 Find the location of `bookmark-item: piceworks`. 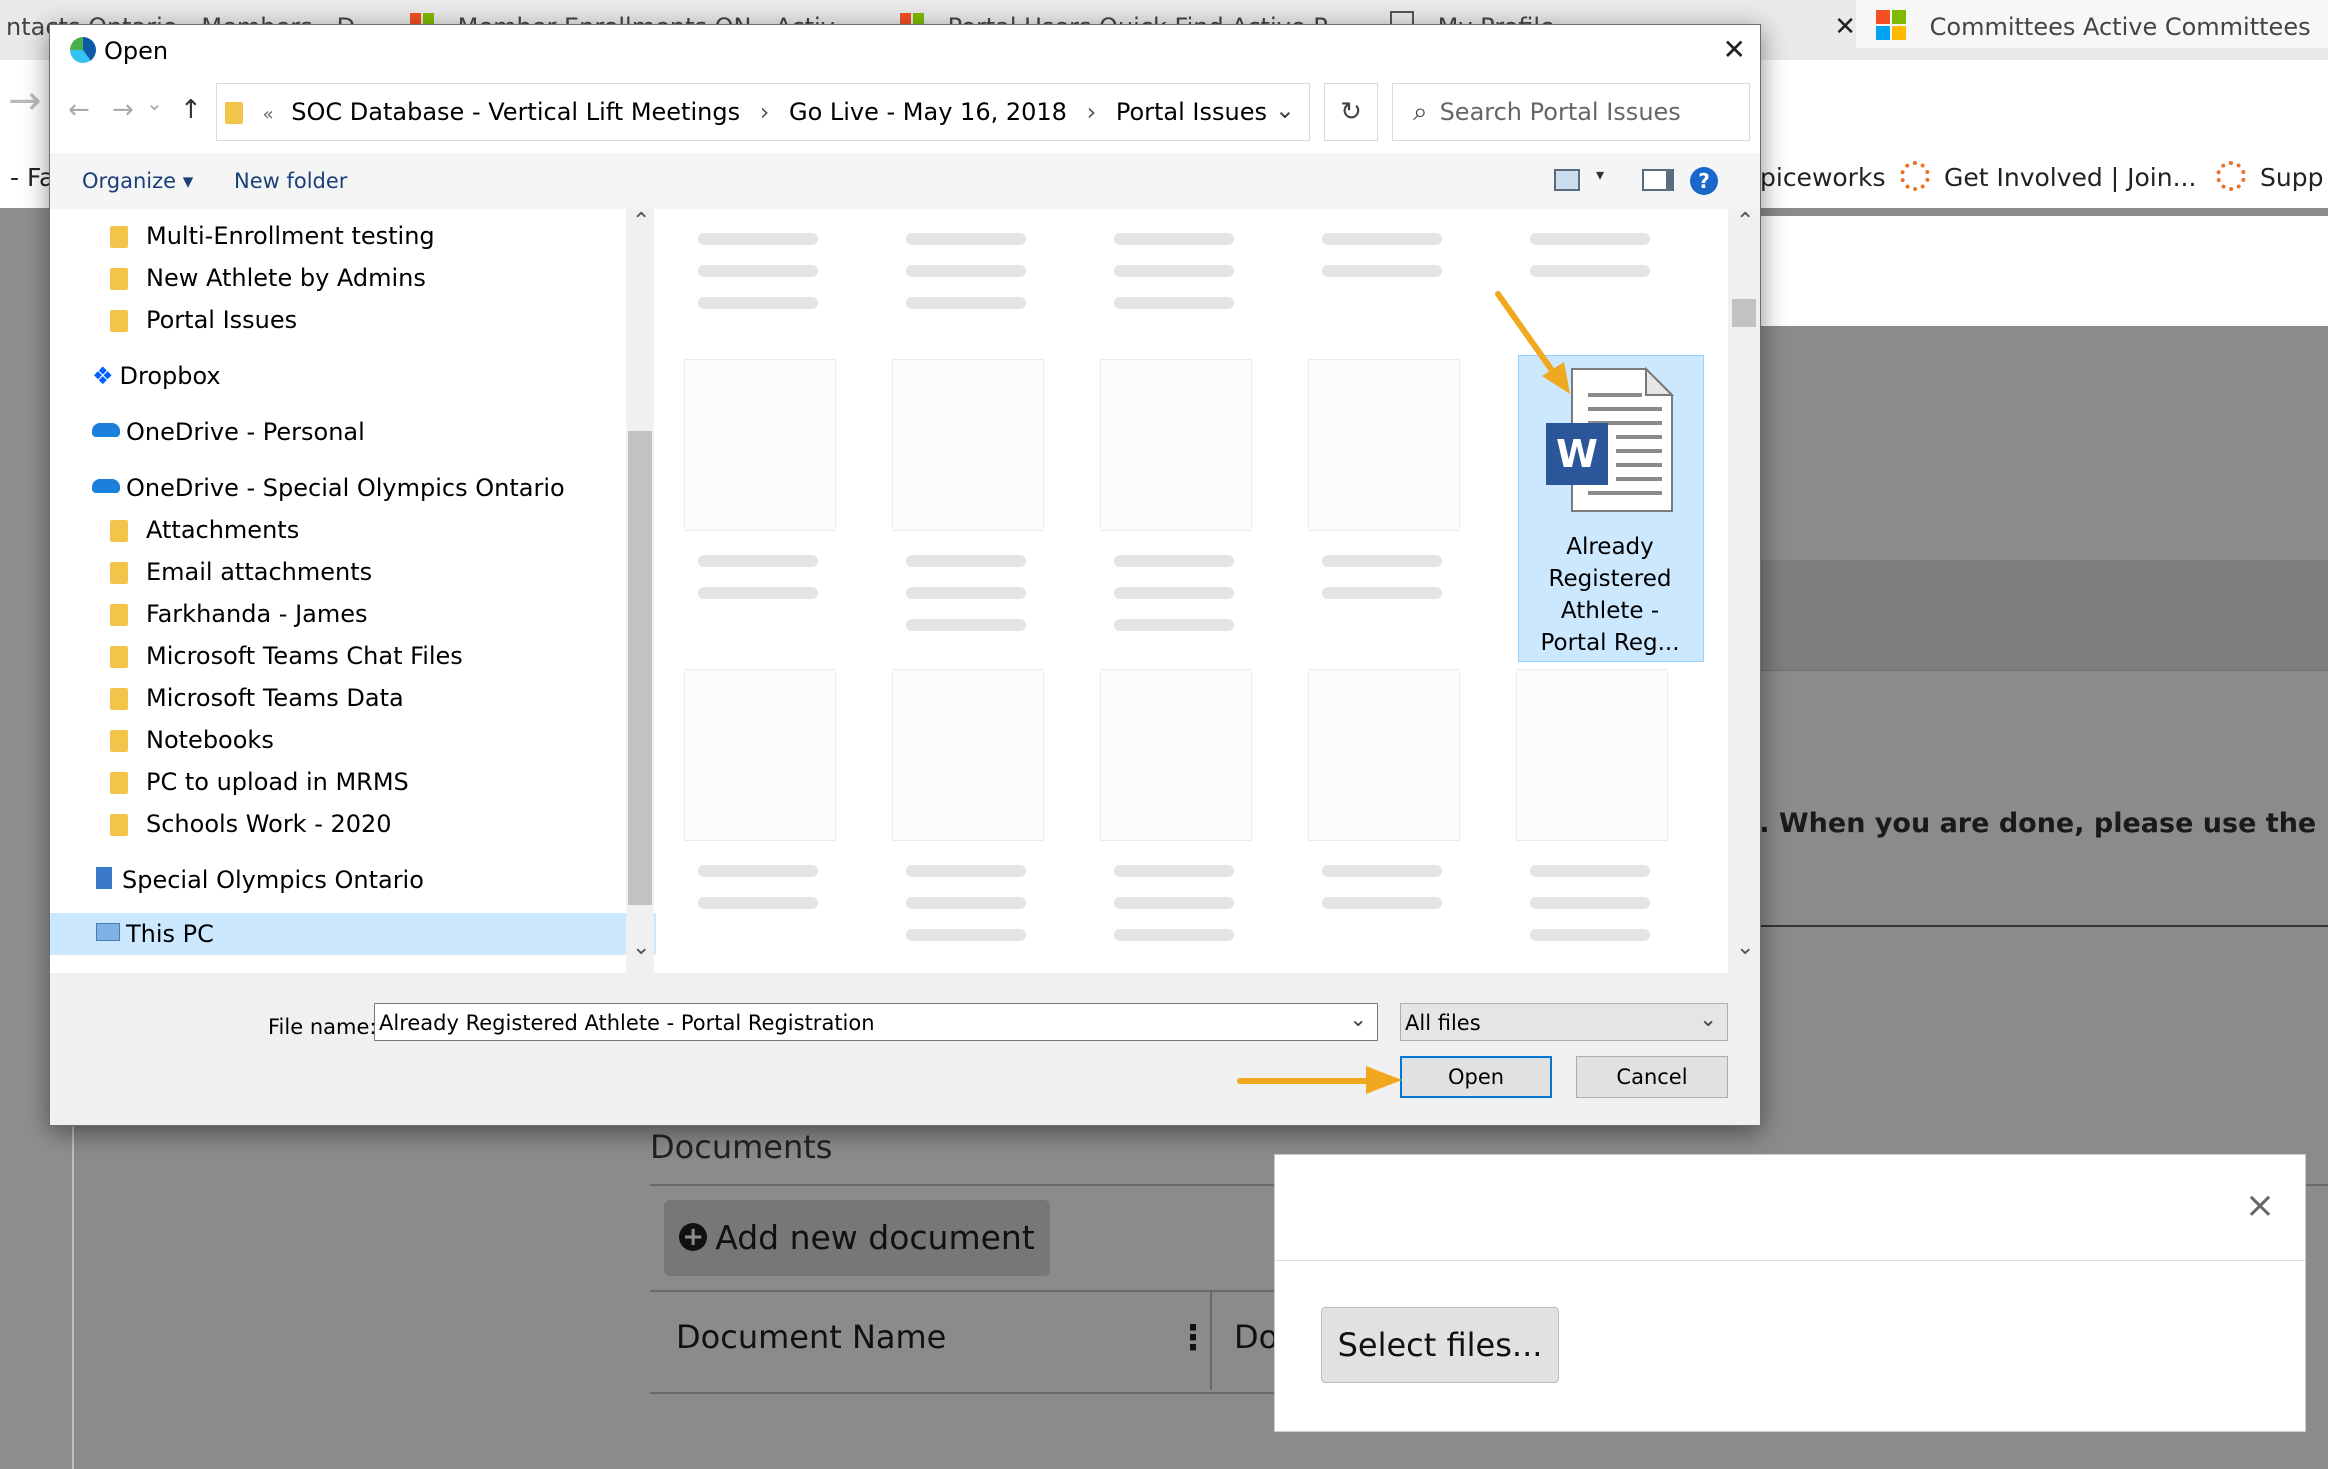

bookmark-item: piceworks is located at coordinates (1822, 178).